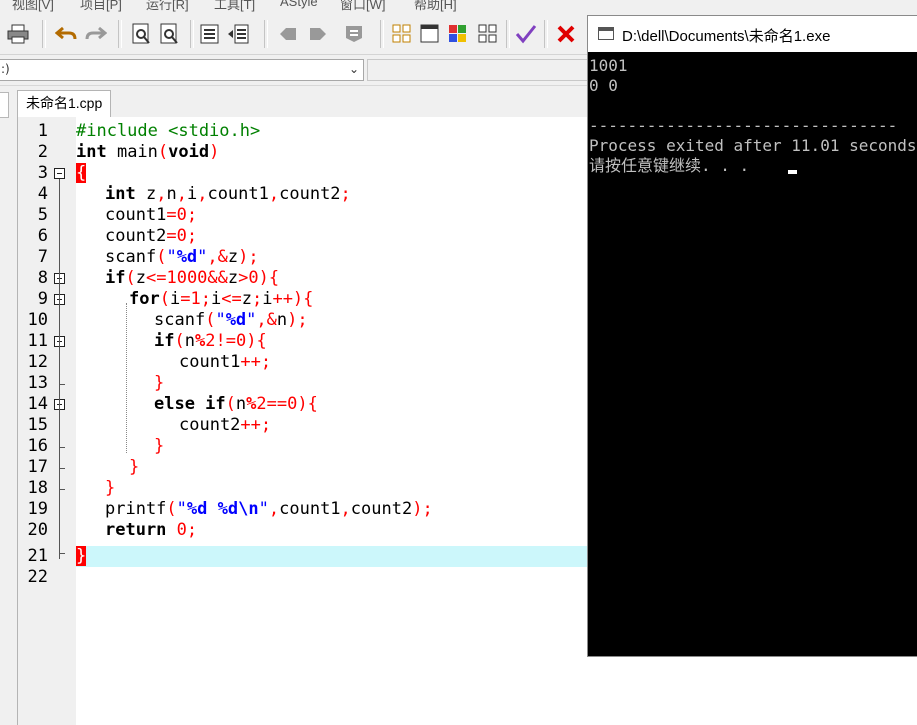 Image resolution: width=917 pixels, height=725 pixels. What do you see at coordinates (66, 34) in the screenshot?
I see `undo-icon` at bounding box center [66, 34].